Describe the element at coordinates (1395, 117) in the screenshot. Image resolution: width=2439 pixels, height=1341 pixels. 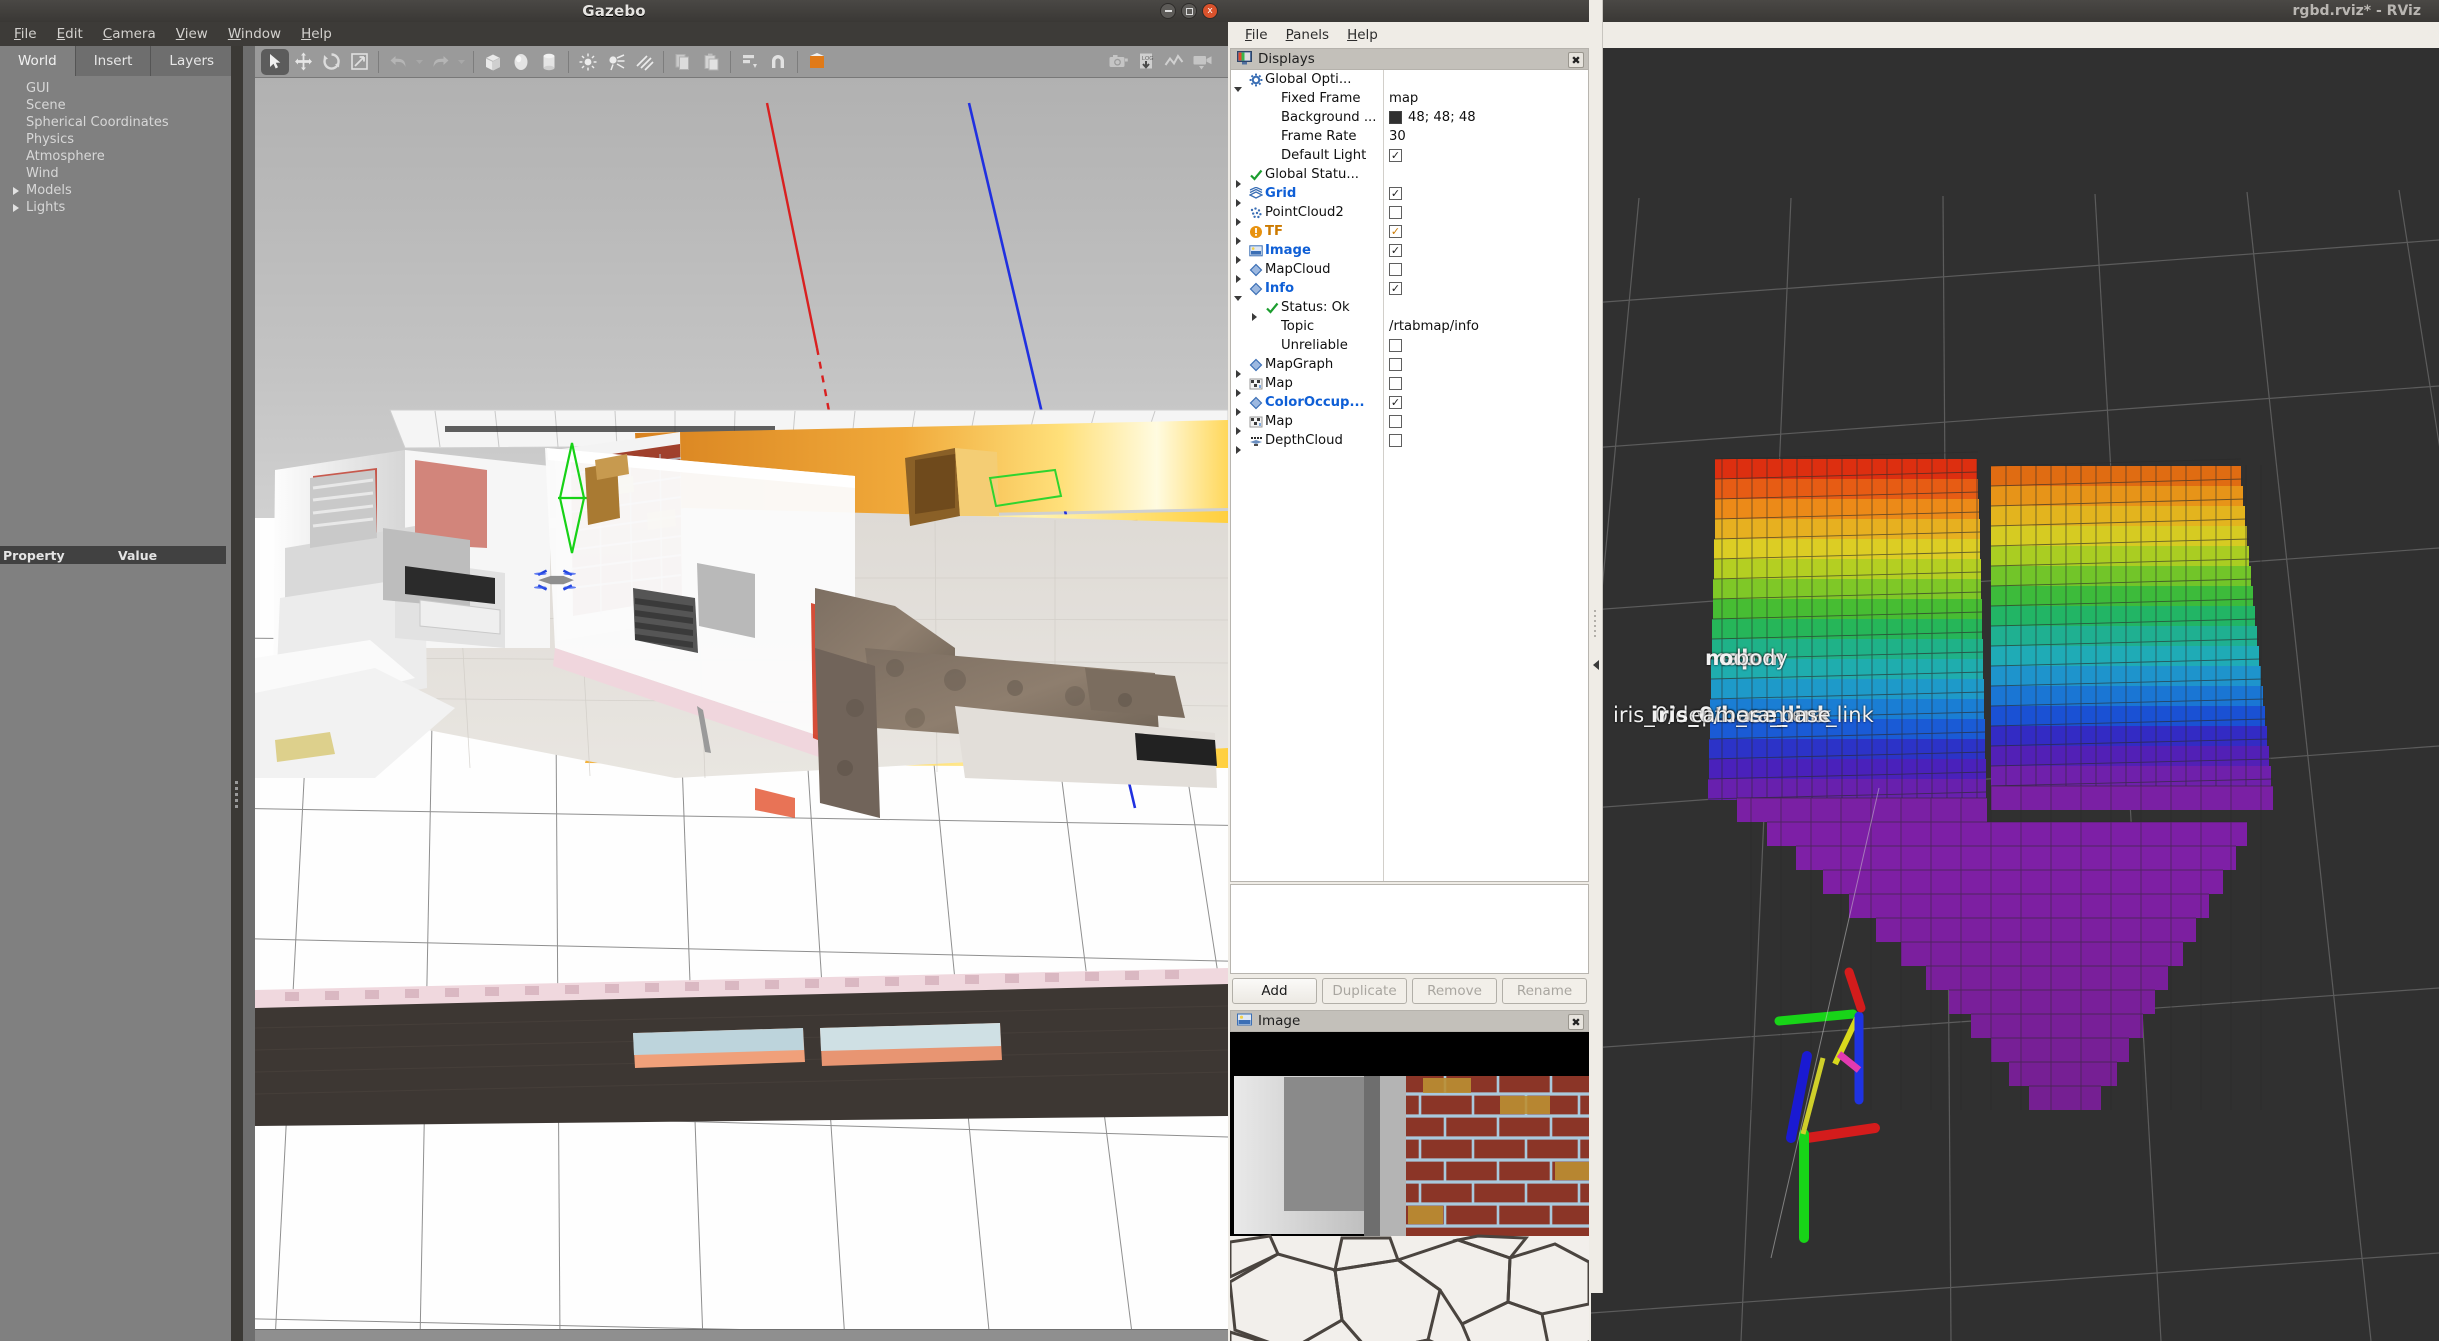
I see `color-swatch` at that location.